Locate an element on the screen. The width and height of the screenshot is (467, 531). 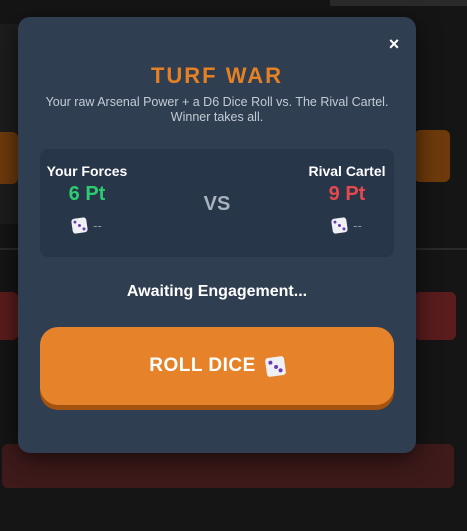
close-icon: × is located at coordinates (394, 44).